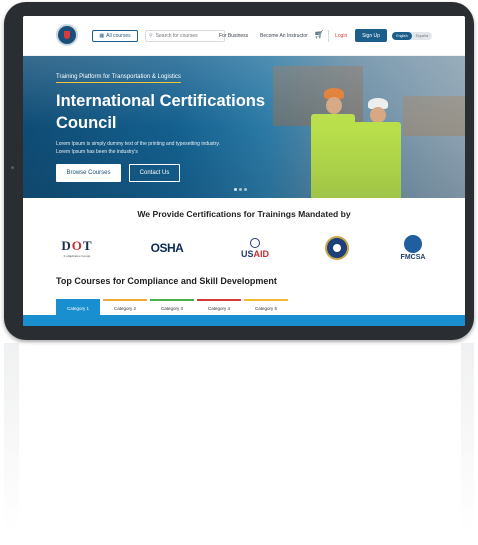 The height and width of the screenshot is (545, 478). I want to click on tab-category-1: Category 1, so click(78, 307).